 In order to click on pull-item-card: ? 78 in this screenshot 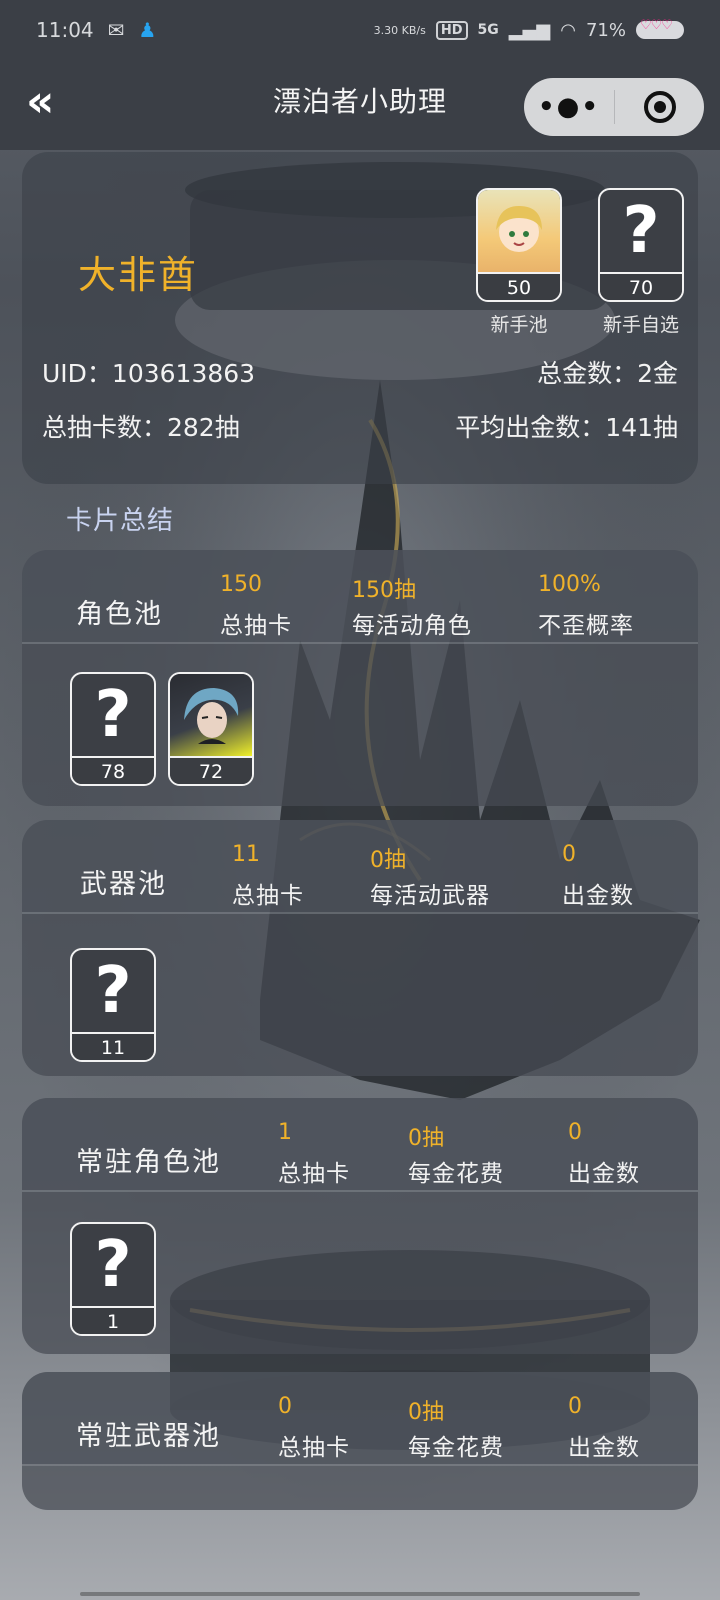, I will do `click(113, 729)`.